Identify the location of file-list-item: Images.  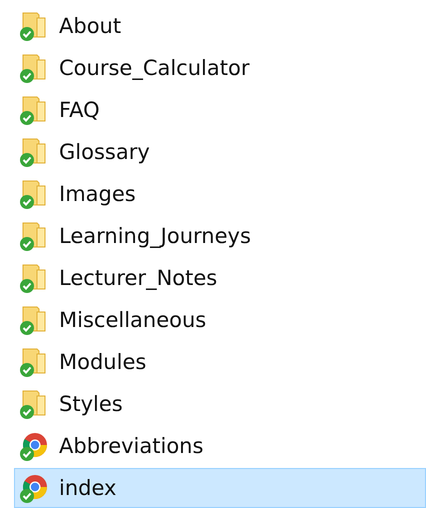
(220, 194).